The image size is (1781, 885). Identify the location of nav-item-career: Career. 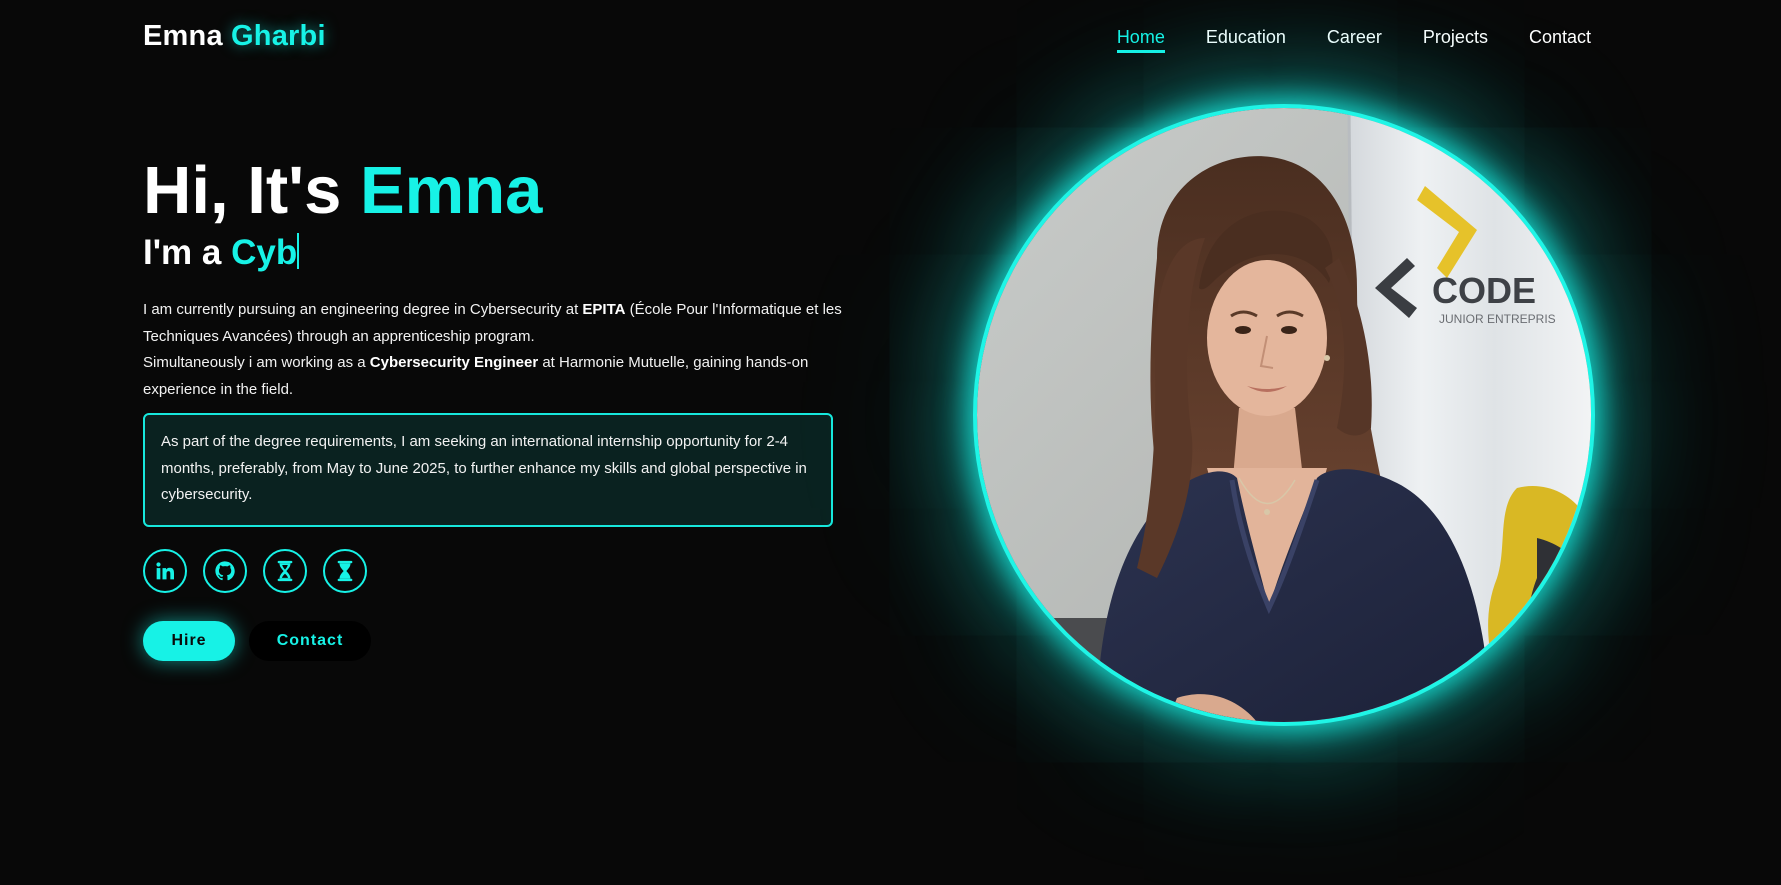
(1354, 40).